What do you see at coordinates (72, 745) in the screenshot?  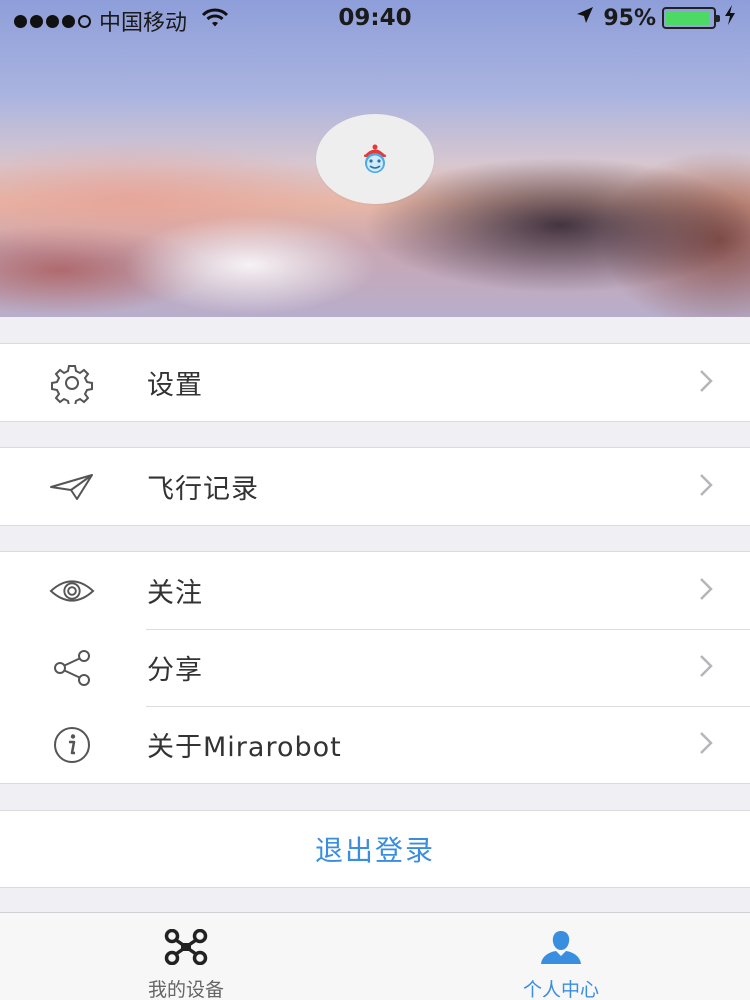 I see `info-icon` at bounding box center [72, 745].